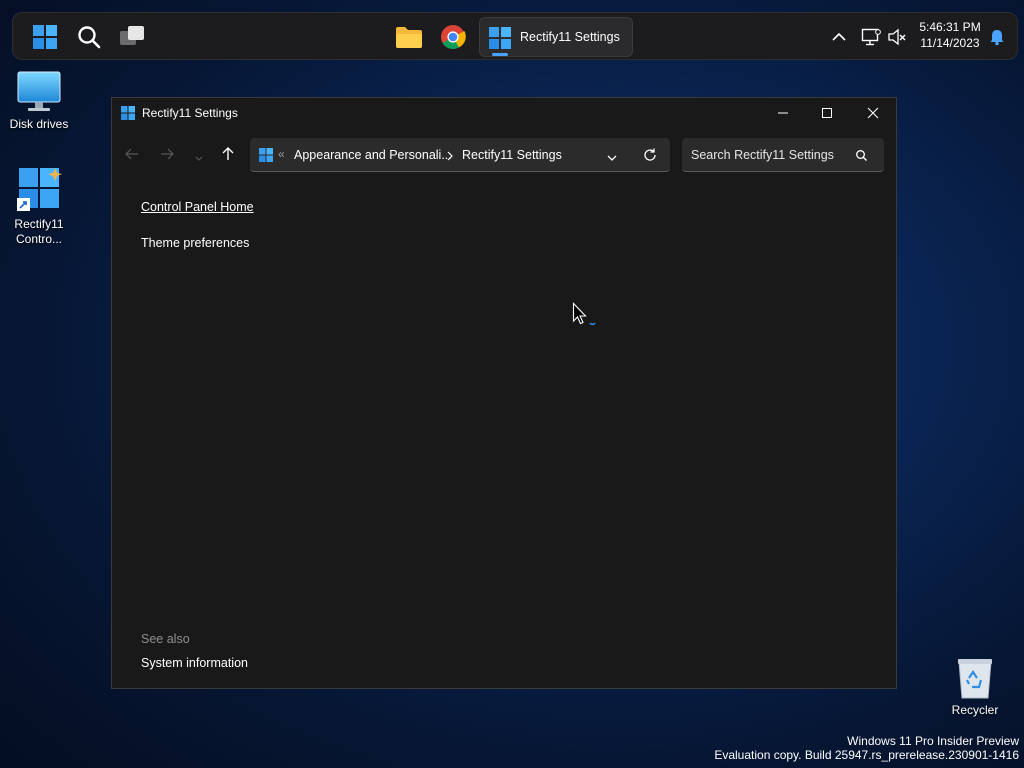 The height and width of the screenshot is (768, 1024). What do you see at coordinates (933, 741) in the screenshot?
I see `watermark-line: Windows 11 Pro Insider Preview` at bounding box center [933, 741].